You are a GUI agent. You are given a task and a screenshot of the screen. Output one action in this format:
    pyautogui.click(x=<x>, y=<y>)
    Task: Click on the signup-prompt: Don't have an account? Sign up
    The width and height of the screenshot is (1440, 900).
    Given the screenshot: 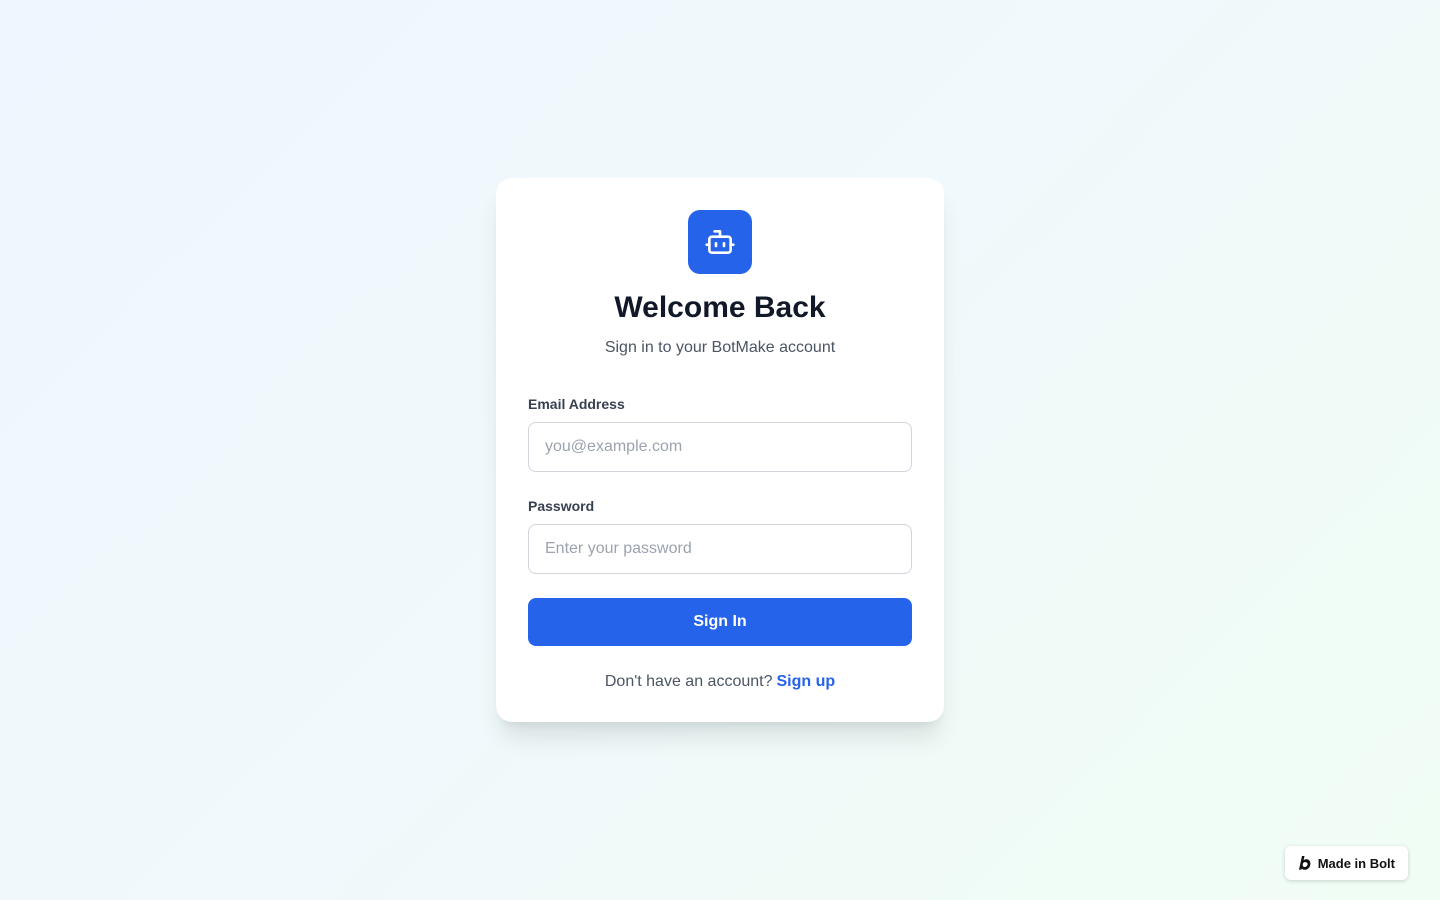 What is the action you would take?
    pyautogui.click(x=720, y=682)
    